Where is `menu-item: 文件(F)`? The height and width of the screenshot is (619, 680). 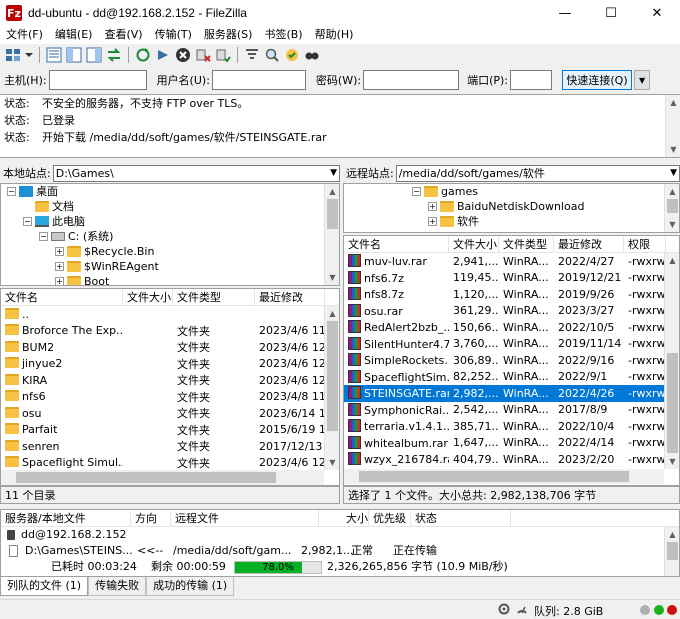
menu-item: 文件(F) is located at coordinates (24, 35).